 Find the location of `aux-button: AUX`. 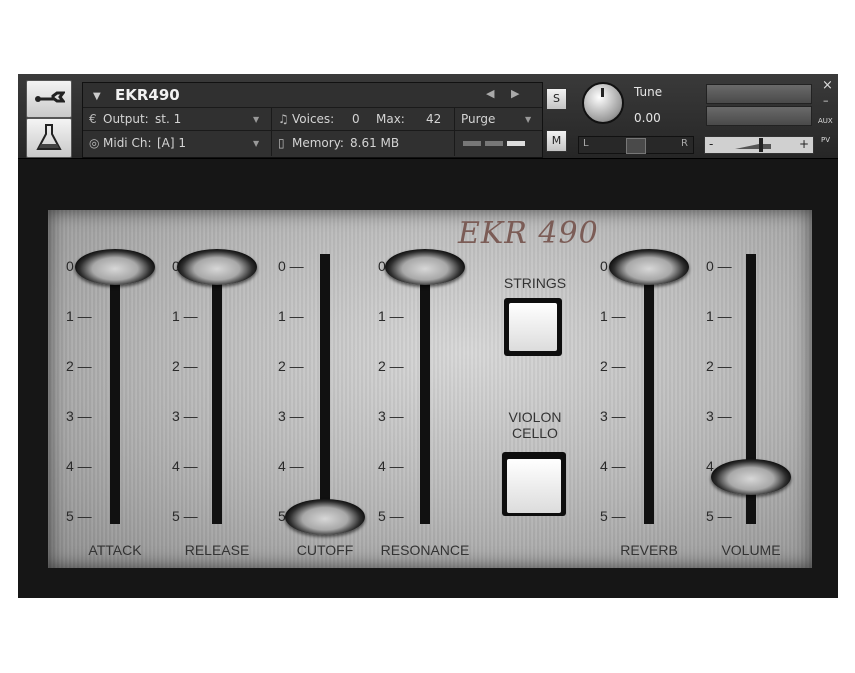

aux-button: AUX is located at coordinates (825, 121).